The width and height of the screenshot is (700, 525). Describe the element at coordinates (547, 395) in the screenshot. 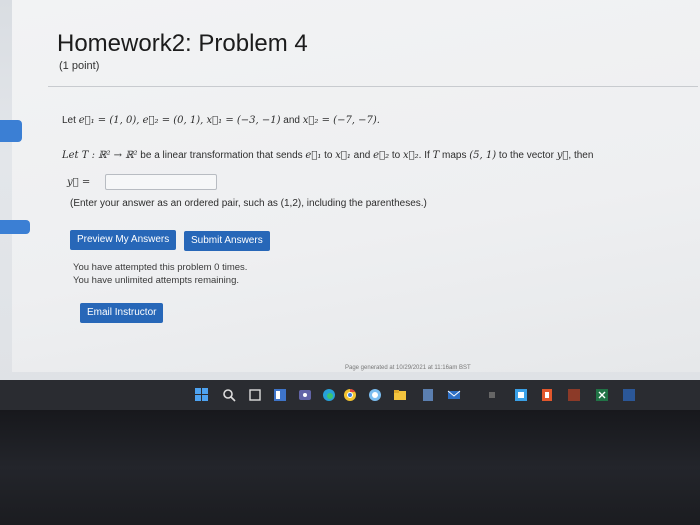

I see `office-icon` at that location.